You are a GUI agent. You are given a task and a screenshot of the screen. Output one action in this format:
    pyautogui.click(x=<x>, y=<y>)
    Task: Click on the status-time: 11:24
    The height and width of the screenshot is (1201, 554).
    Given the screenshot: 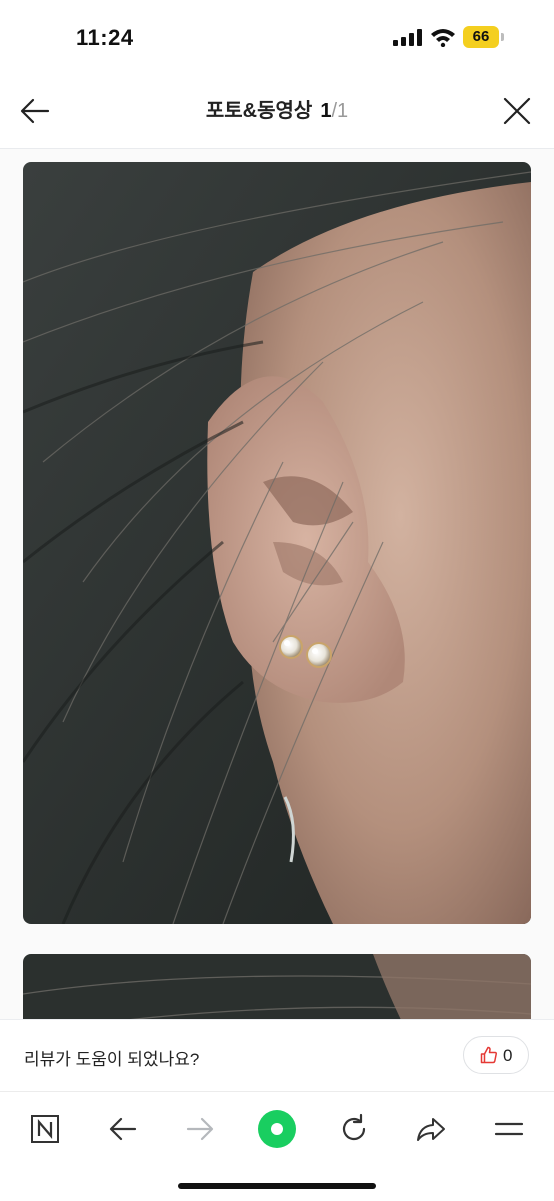 What is the action you would take?
    pyautogui.click(x=105, y=37)
    